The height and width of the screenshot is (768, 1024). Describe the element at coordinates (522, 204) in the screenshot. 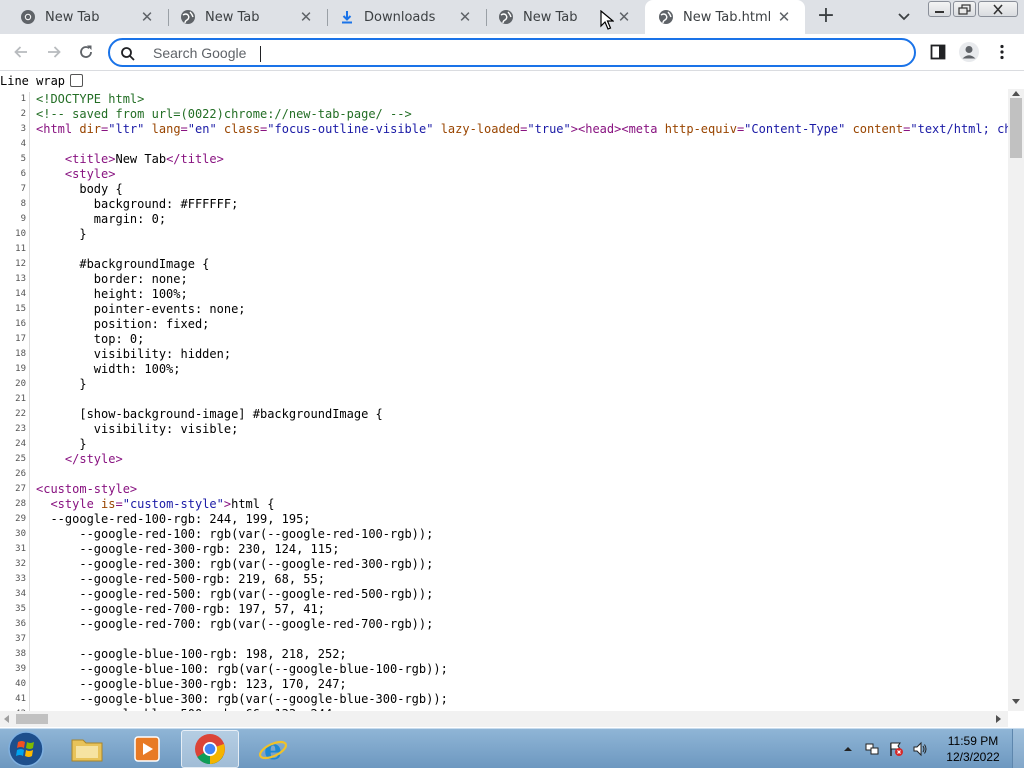

I see `source-line: background: #FFFFFF;` at that location.